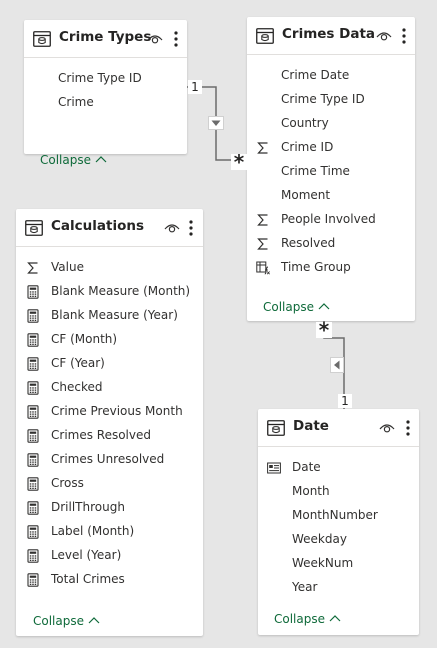 The height and width of the screenshot is (648, 437). I want to click on field-name: Resolved, so click(308, 243).